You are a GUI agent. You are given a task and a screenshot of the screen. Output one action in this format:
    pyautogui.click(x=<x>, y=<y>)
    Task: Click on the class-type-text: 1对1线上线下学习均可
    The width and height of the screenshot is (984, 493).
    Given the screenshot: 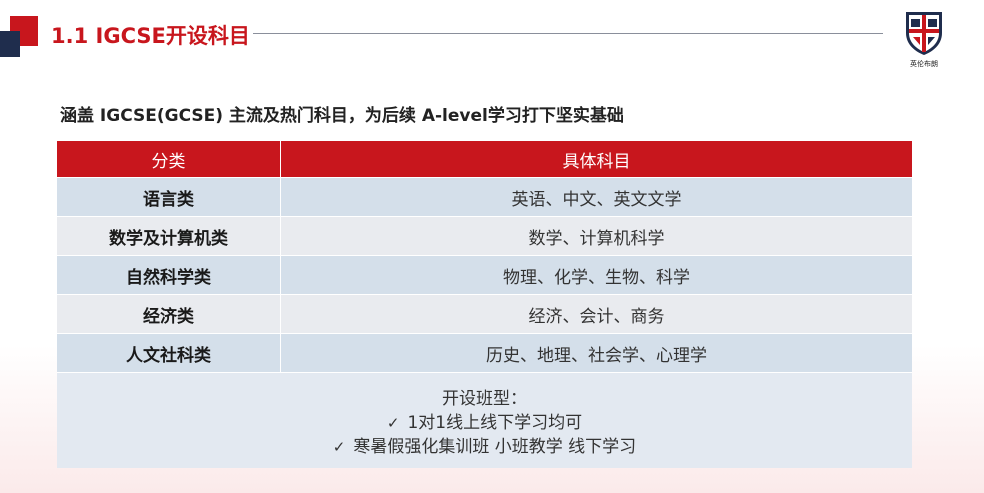 What is the action you would take?
    pyautogui.click(x=495, y=423)
    